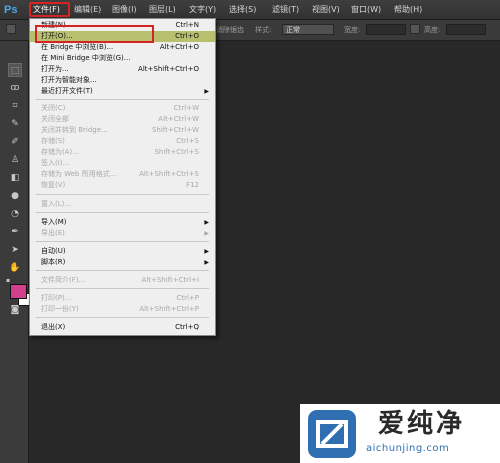 The image size is (500, 463). What do you see at coordinates (94, 34) in the screenshot?
I see `open-item-highlight` at bounding box center [94, 34].